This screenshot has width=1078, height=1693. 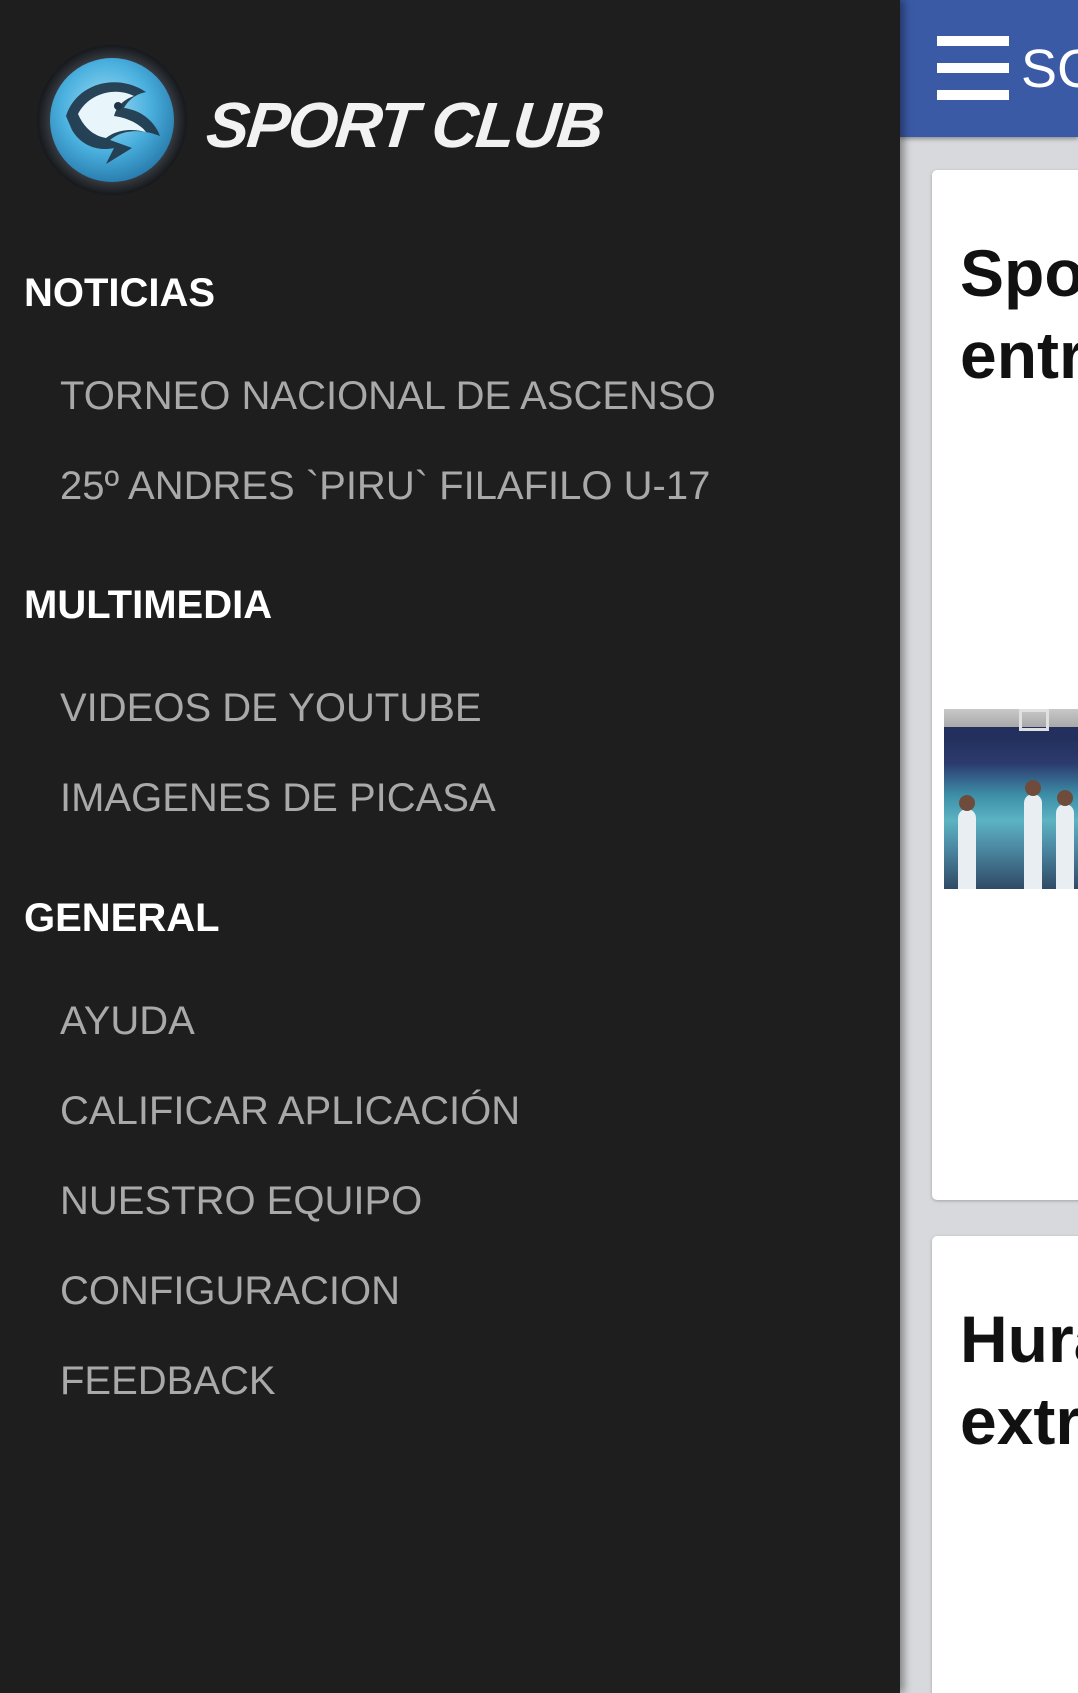 I want to click on sport-club-logo, so click(x=112, y=120).